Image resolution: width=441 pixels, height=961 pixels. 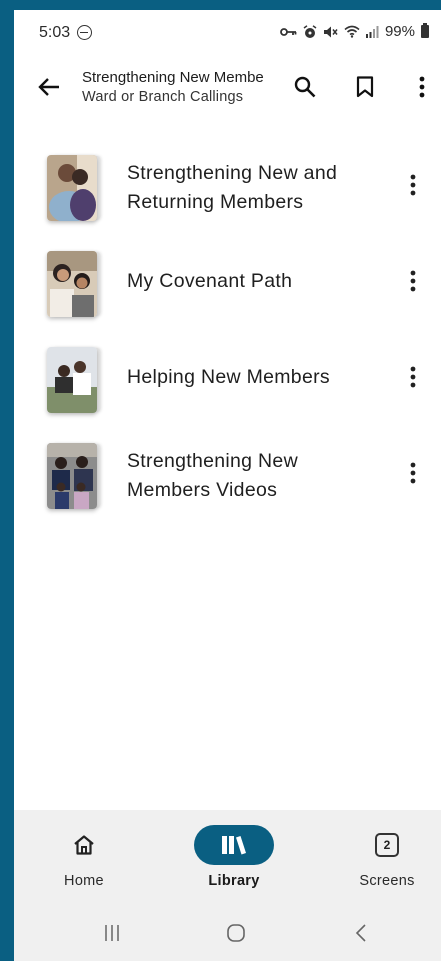 I want to click on status-time: 5:03, so click(x=55, y=32).